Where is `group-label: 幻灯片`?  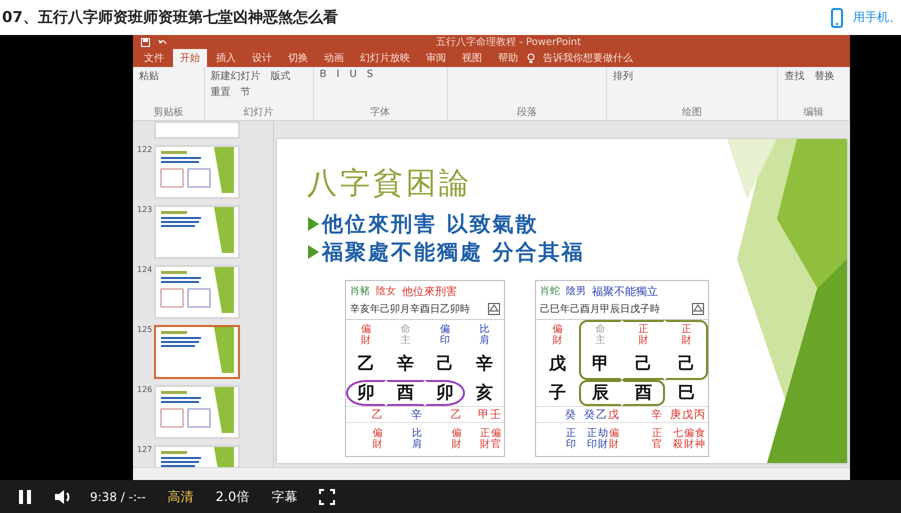 group-label: 幻灯片 is located at coordinates (258, 112).